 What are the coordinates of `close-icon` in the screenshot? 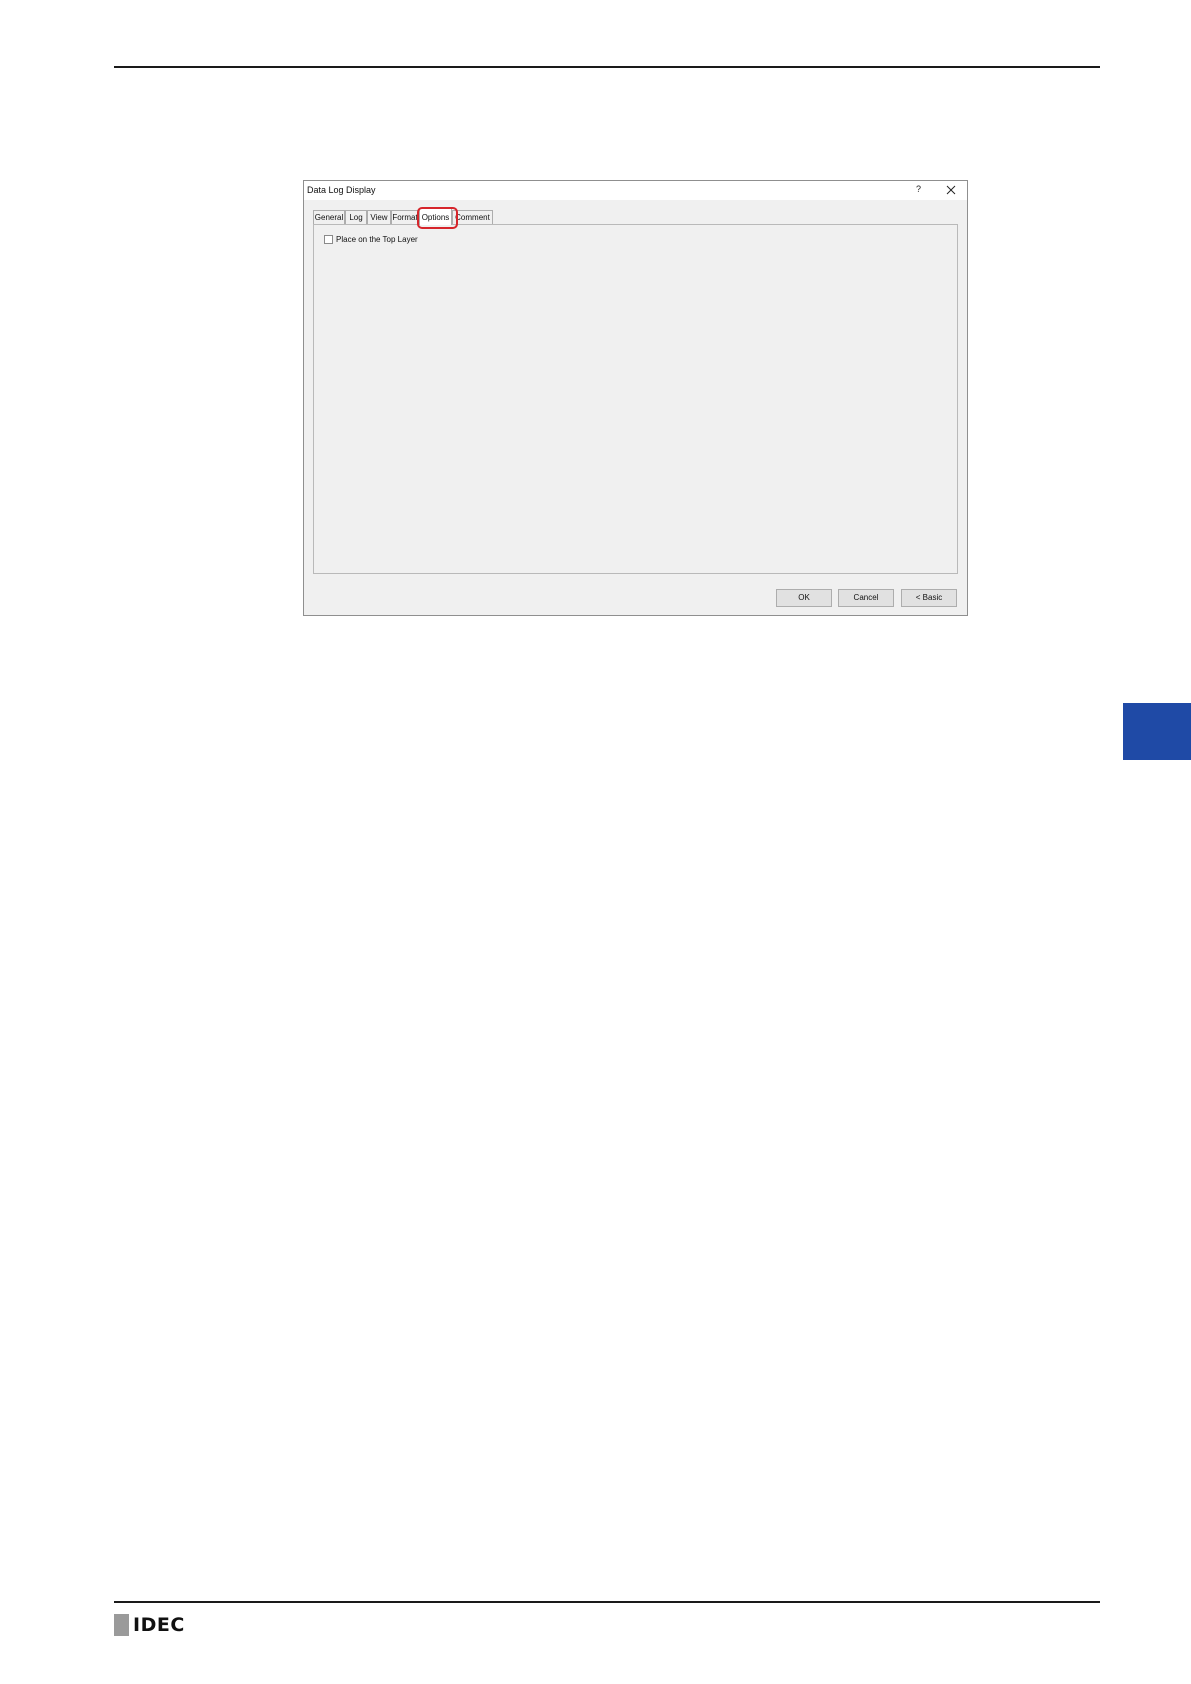 It's located at (951, 190).